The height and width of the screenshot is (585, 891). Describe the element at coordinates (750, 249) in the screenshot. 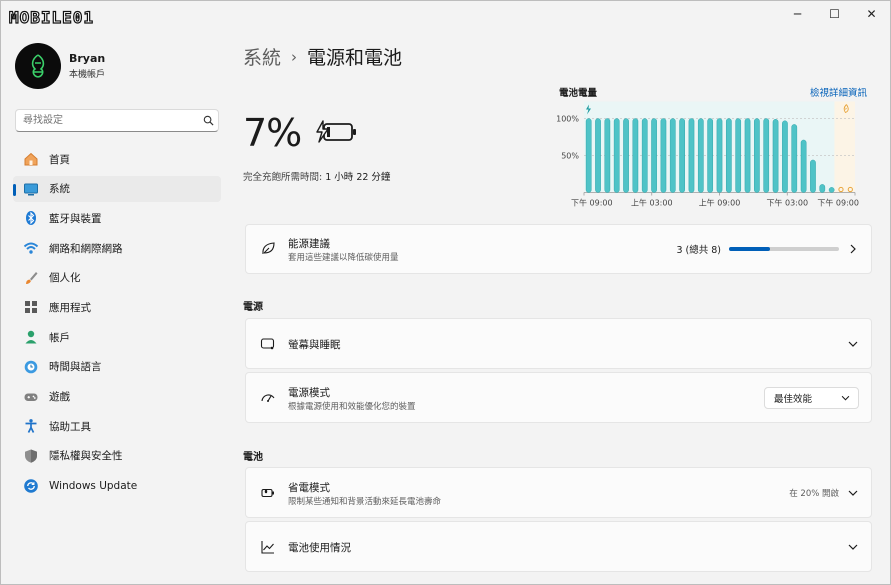

I see `recommendations-progress-fill` at that location.